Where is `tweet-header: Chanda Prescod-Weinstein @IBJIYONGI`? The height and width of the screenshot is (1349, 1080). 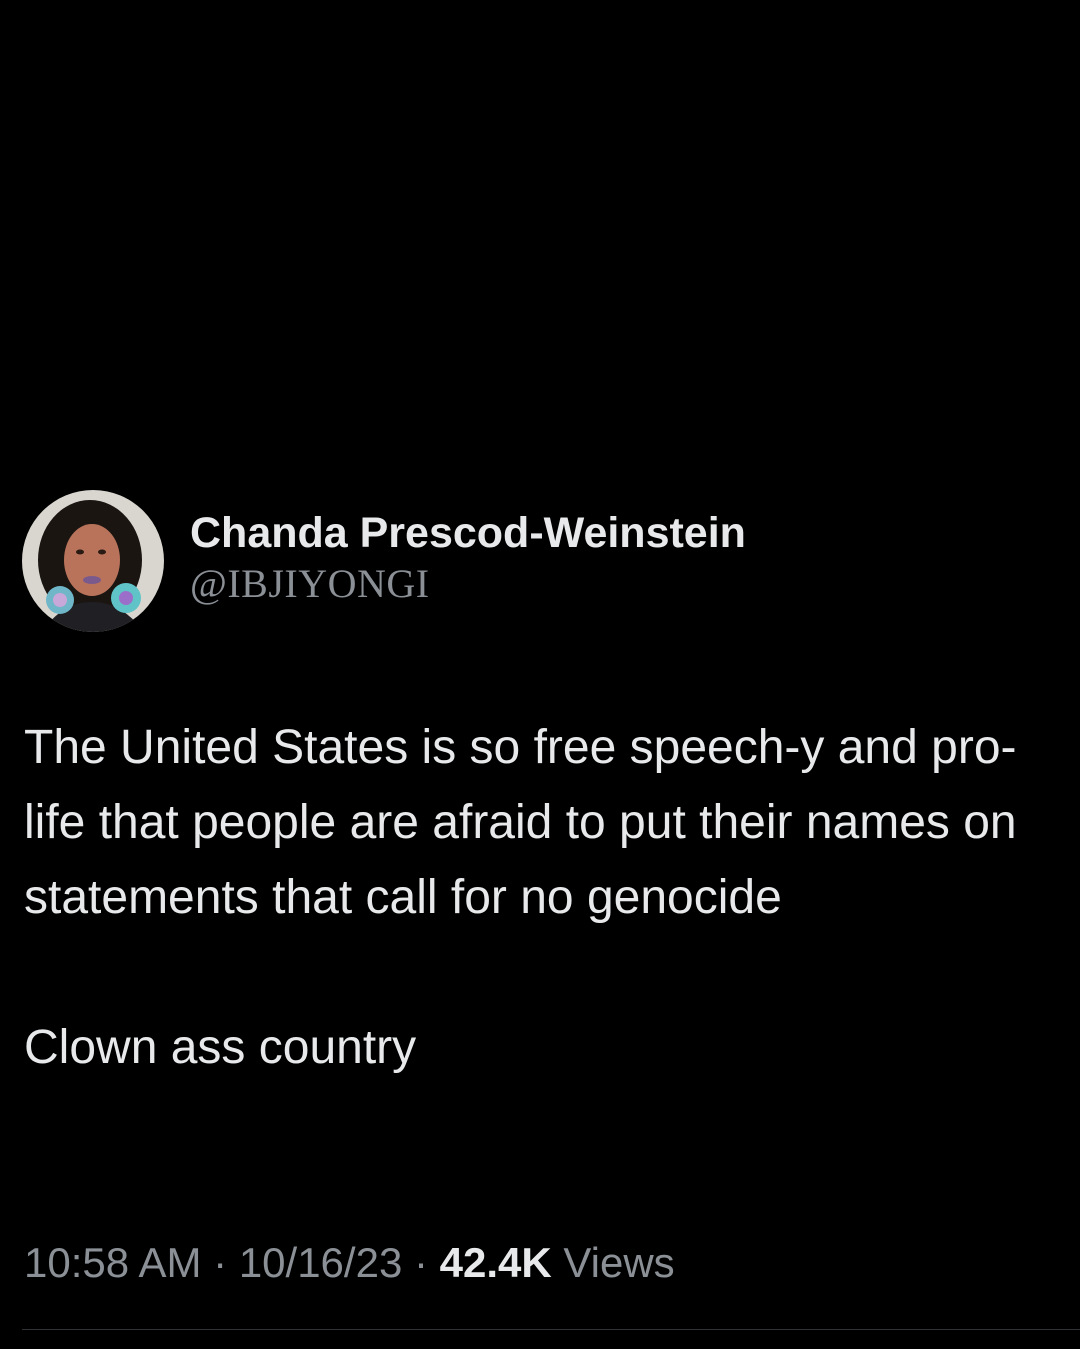
tweet-header: Chanda Prescod-Weinstein @IBJIYONGI is located at coordinates (384, 561).